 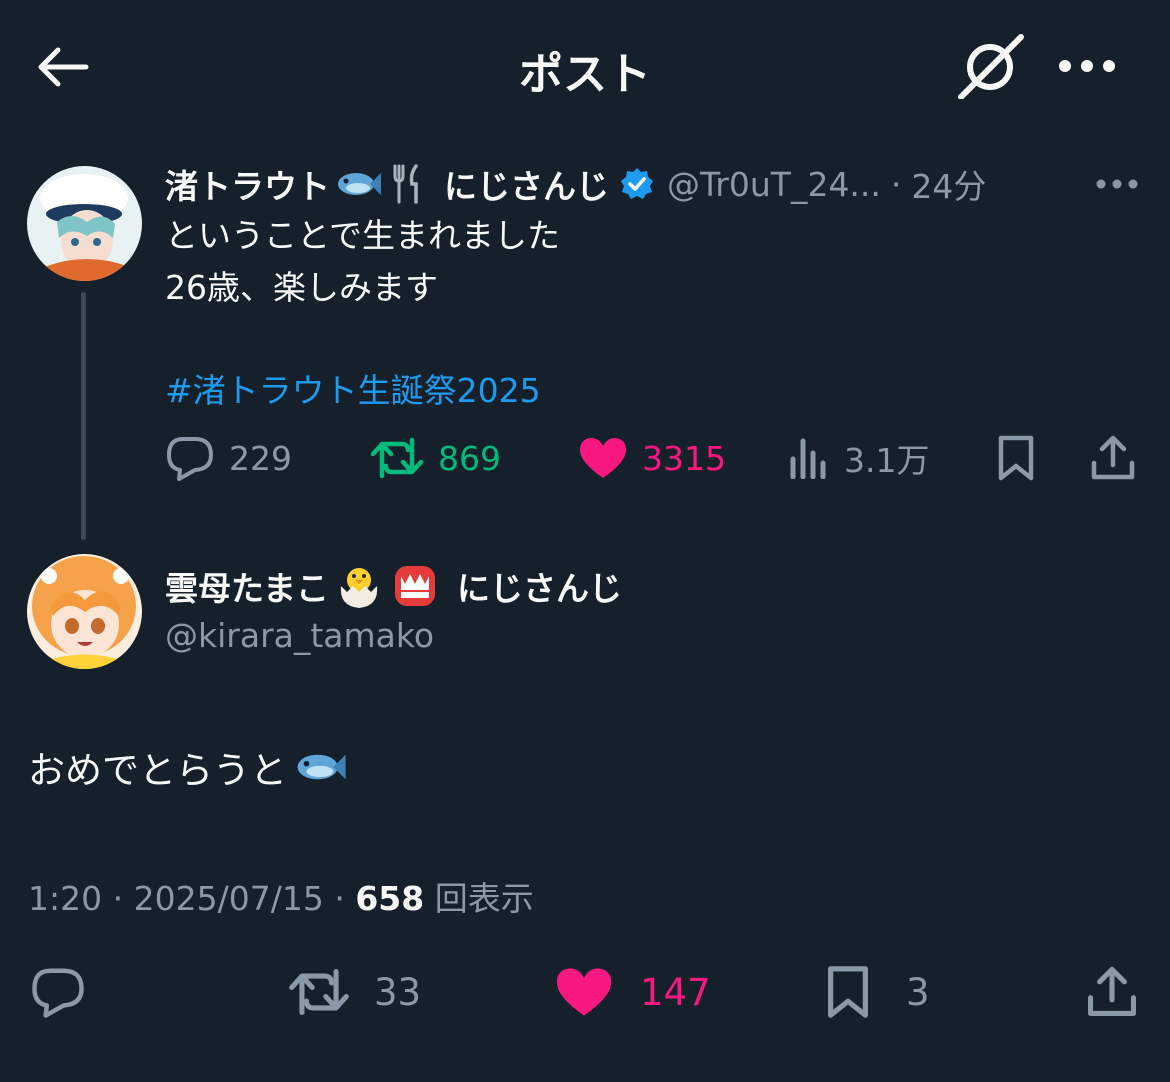 I want to click on avatar-tamako, so click(x=84, y=611).